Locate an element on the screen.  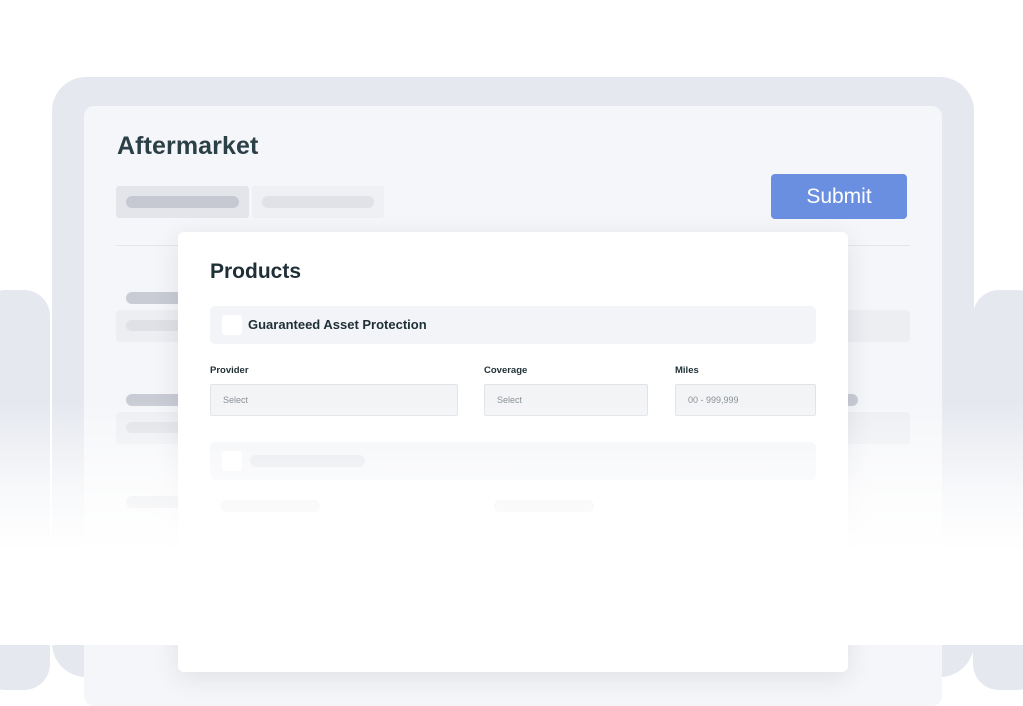
device-left-edge is located at coordinates (25, 490).